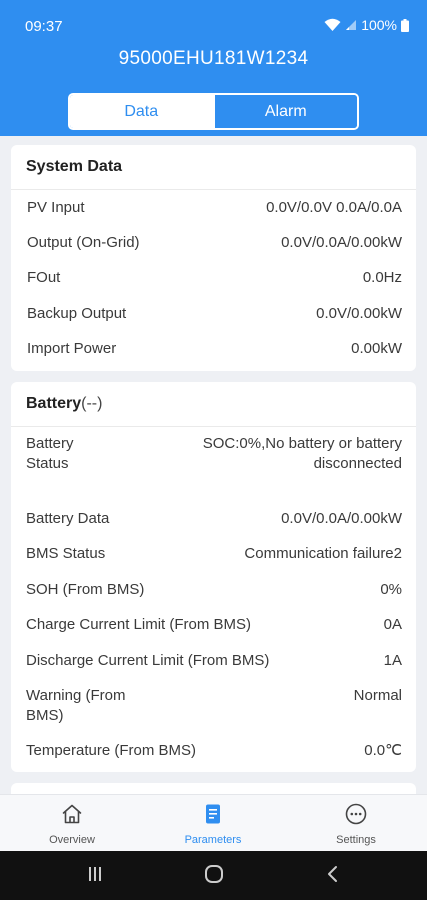  What do you see at coordinates (213, 58) in the screenshot?
I see `device-serial-title: 95000EHU181W1234` at bounding box center [213, 58].